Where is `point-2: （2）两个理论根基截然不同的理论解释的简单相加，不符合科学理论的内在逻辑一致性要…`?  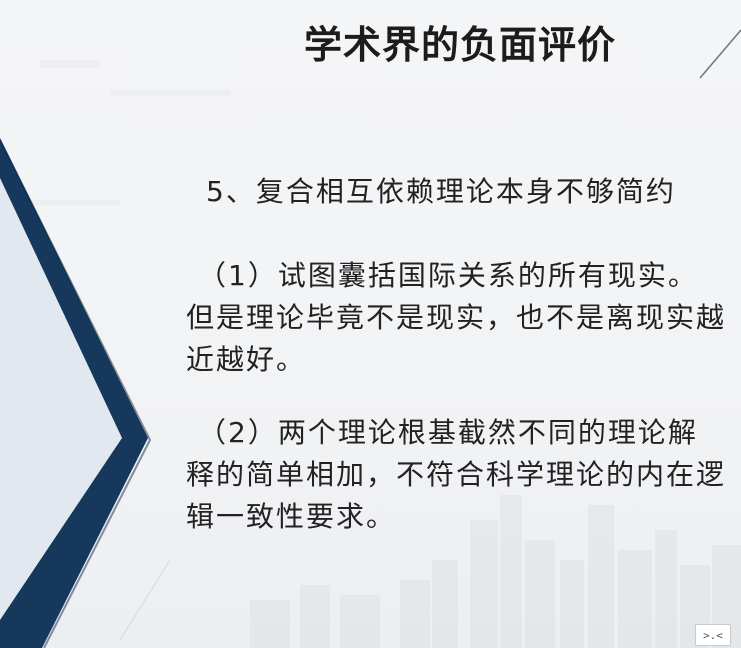 point-2: （2）两个理论根基截然不同的理论解释的简单相加，不符合科学理论的内在逻辑一致性要… is located at coordinates (456, 474).